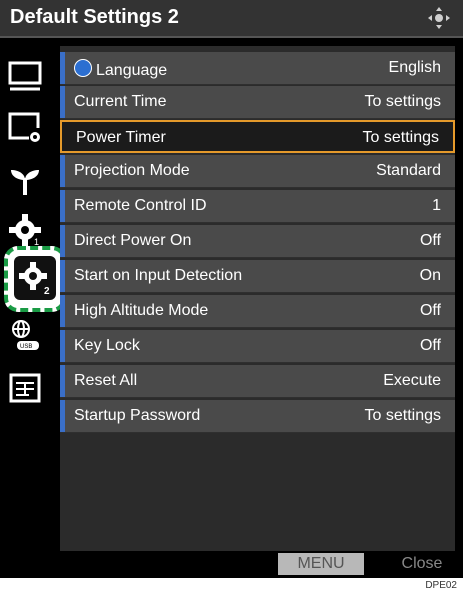 This screenshot has height=592, width=463. What do you see at coordinates (257, 171) in the screenshot?
I see `row-projection-mode: Projection Mode Standard` at bounding box center [257, 171].